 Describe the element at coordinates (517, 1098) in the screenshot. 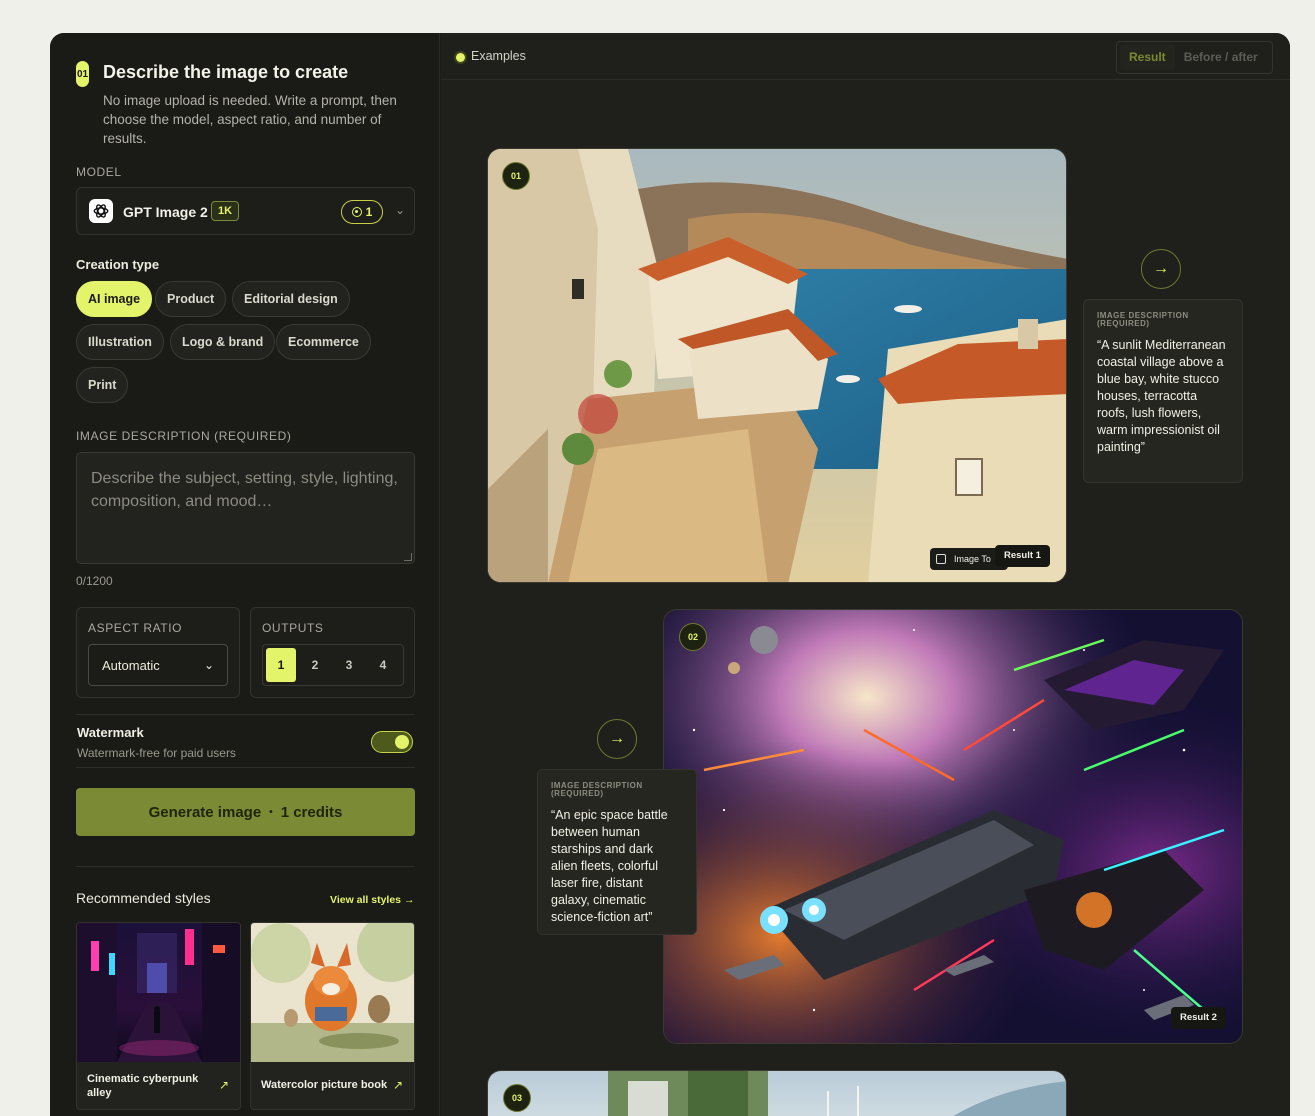

I see `example-number: 03` at that location.